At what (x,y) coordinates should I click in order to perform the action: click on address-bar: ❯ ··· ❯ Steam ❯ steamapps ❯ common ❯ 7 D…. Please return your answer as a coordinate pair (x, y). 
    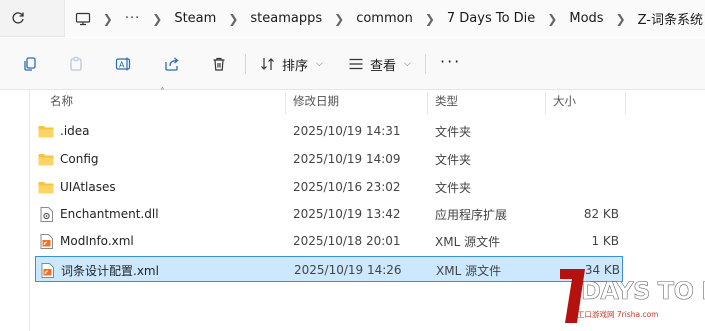
    Looking at the image, I should click on (352, 18).